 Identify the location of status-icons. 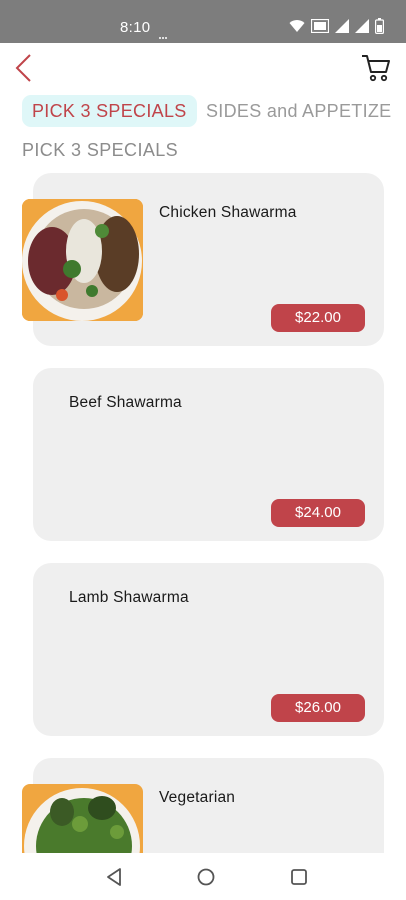
(336, 26).